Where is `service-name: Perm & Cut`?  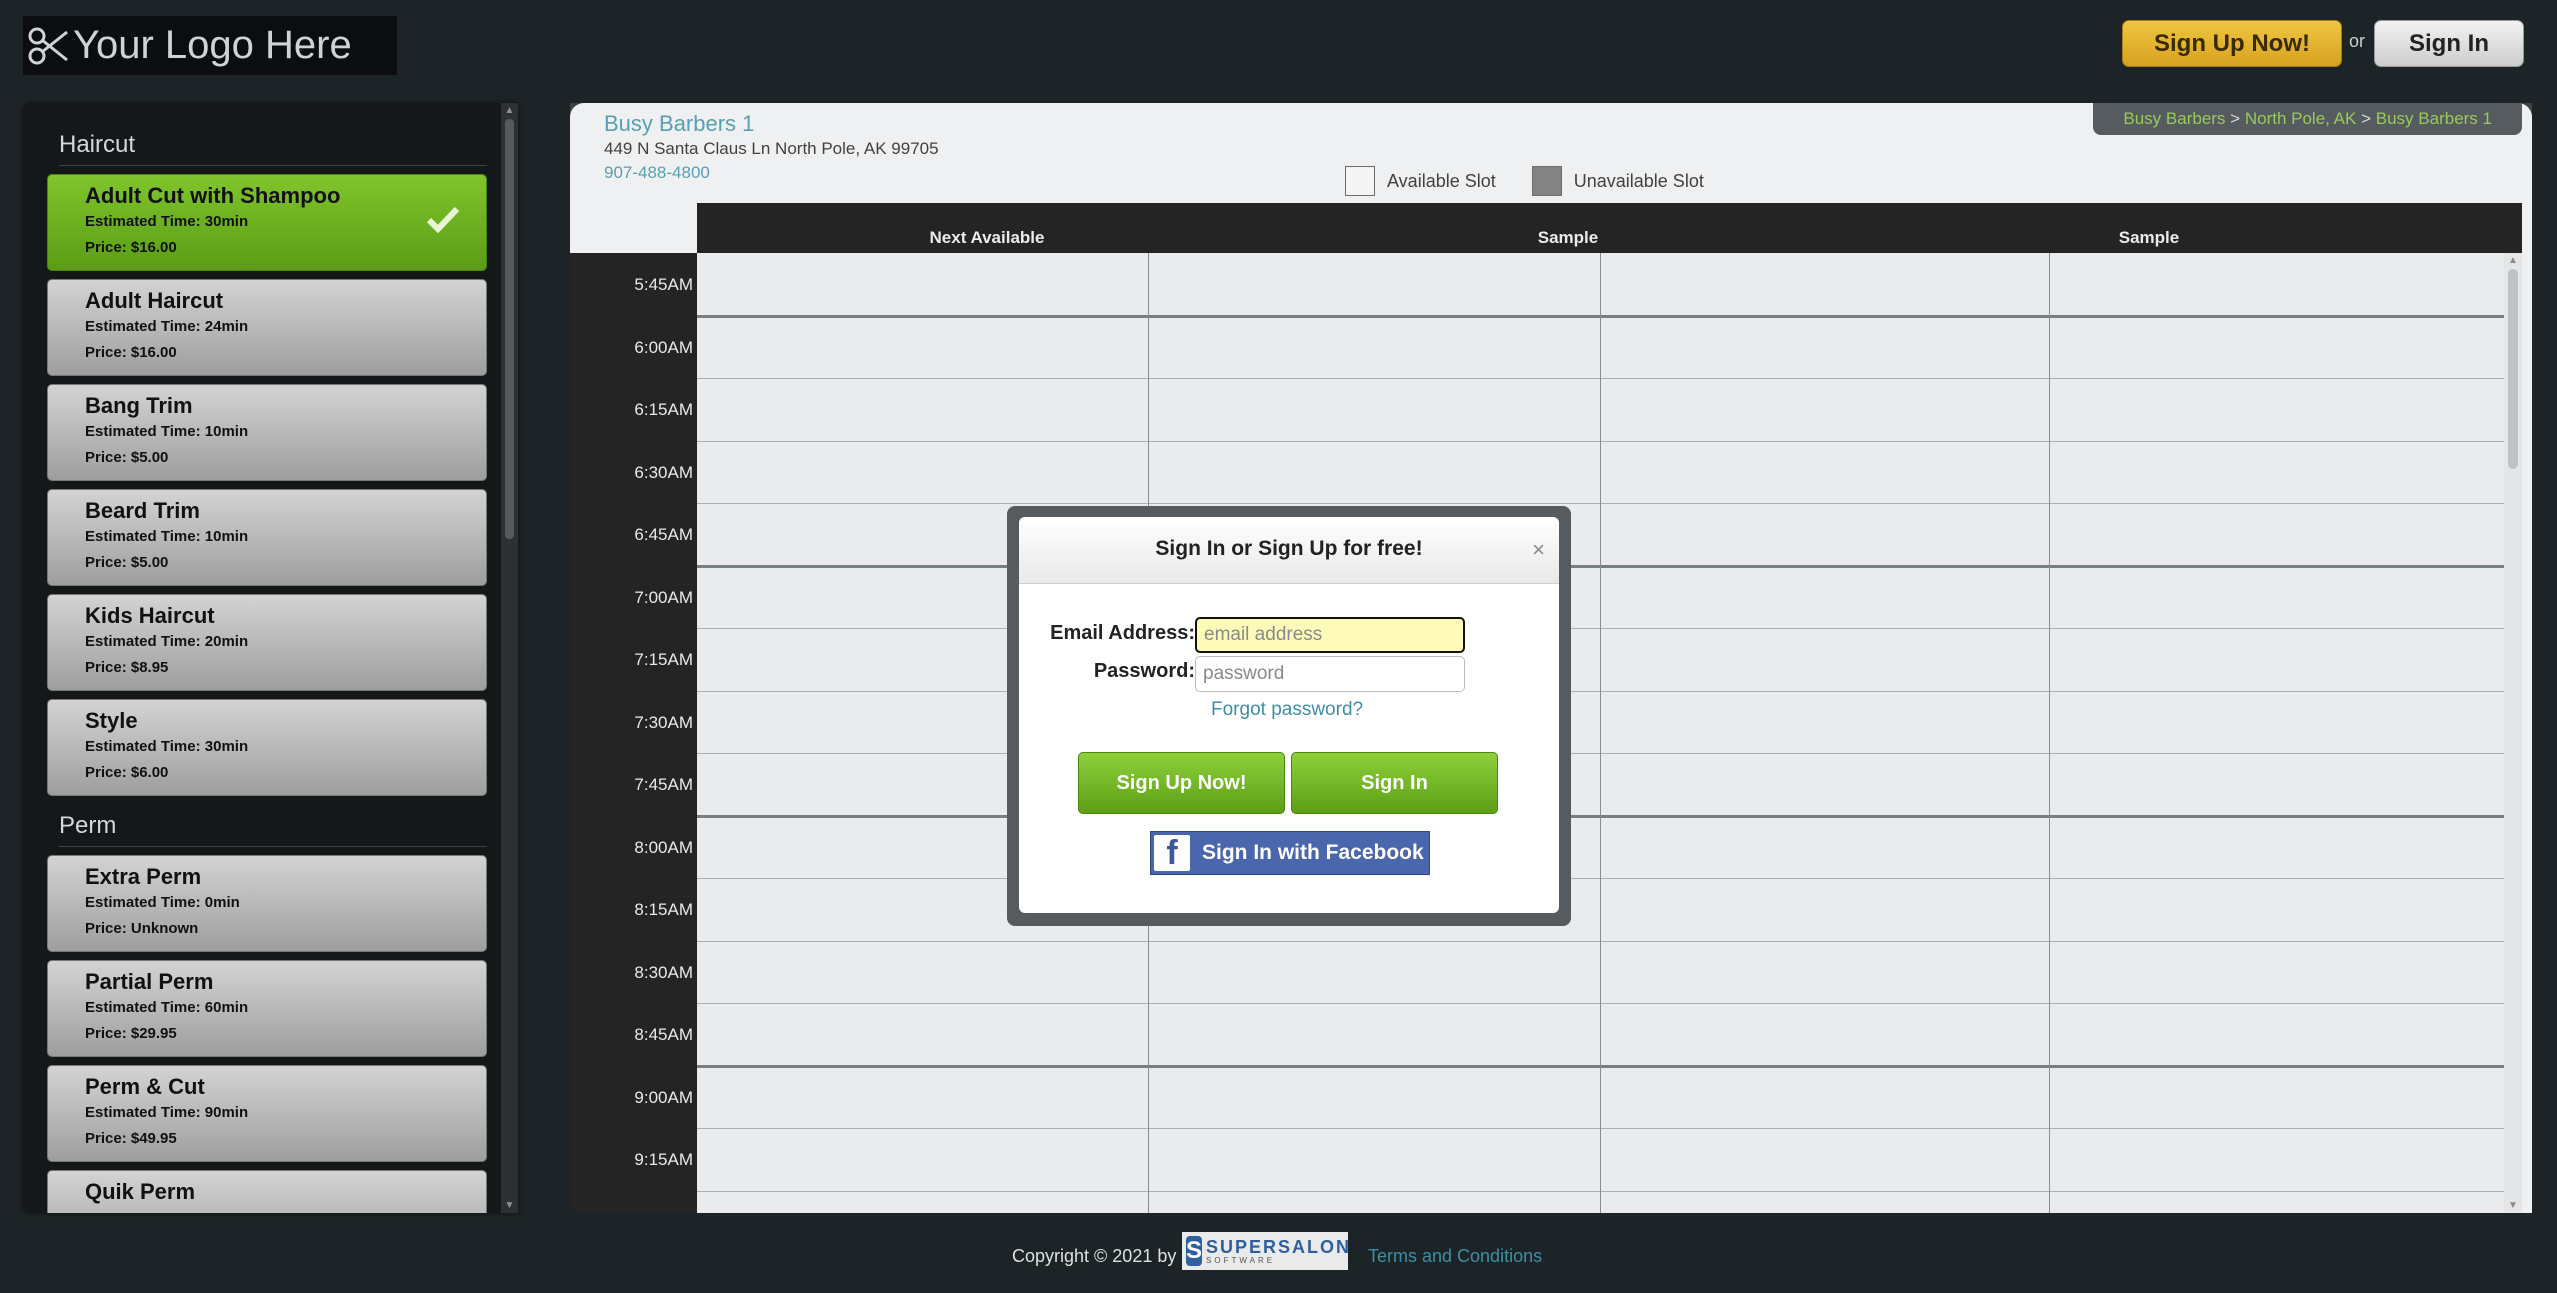
service-name: Perm & Cut is located at coordinates (145, 1086).